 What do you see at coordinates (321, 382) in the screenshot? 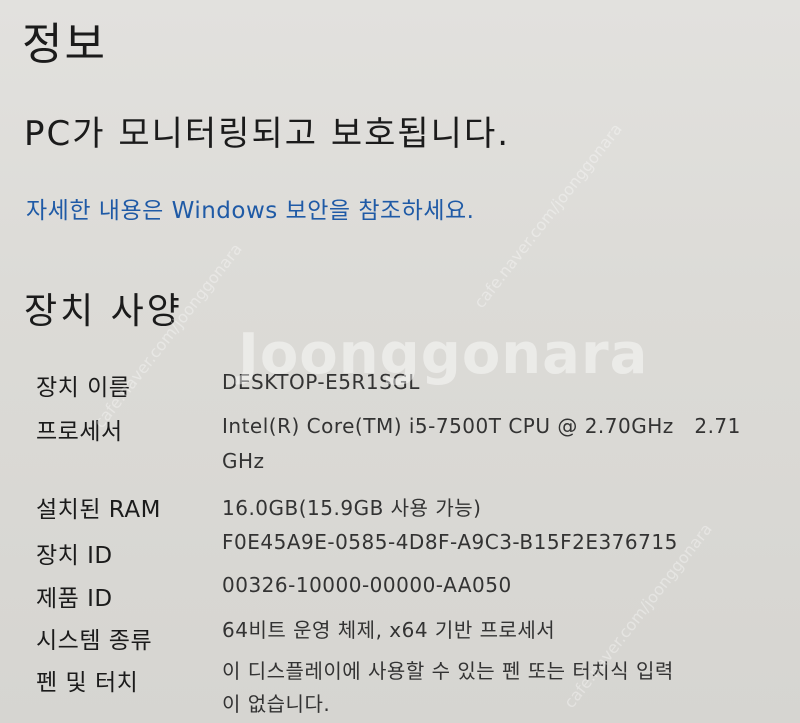
I see `spec-value-device-name: DESKTOP-E5R1SGL` at bounding box center [321, 382].